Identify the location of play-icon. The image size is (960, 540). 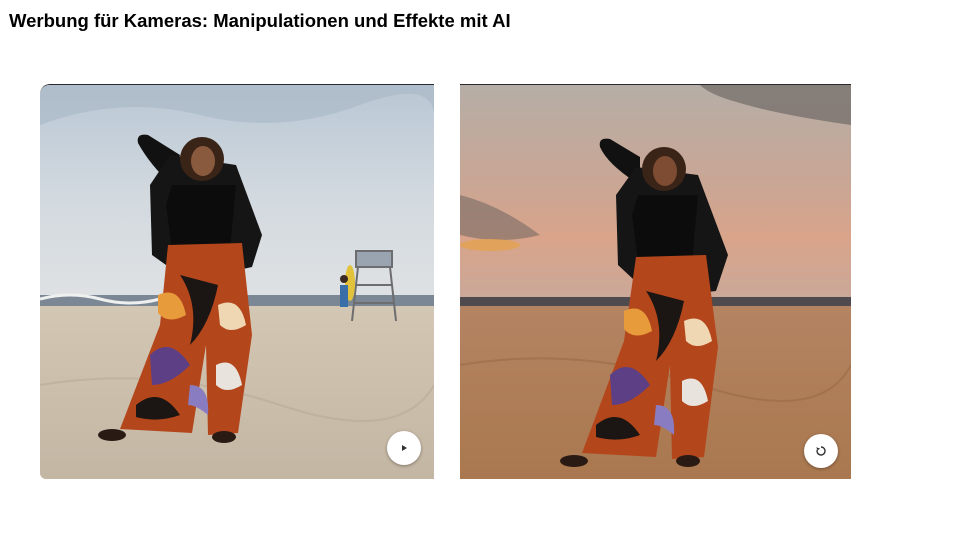
(404, 448).